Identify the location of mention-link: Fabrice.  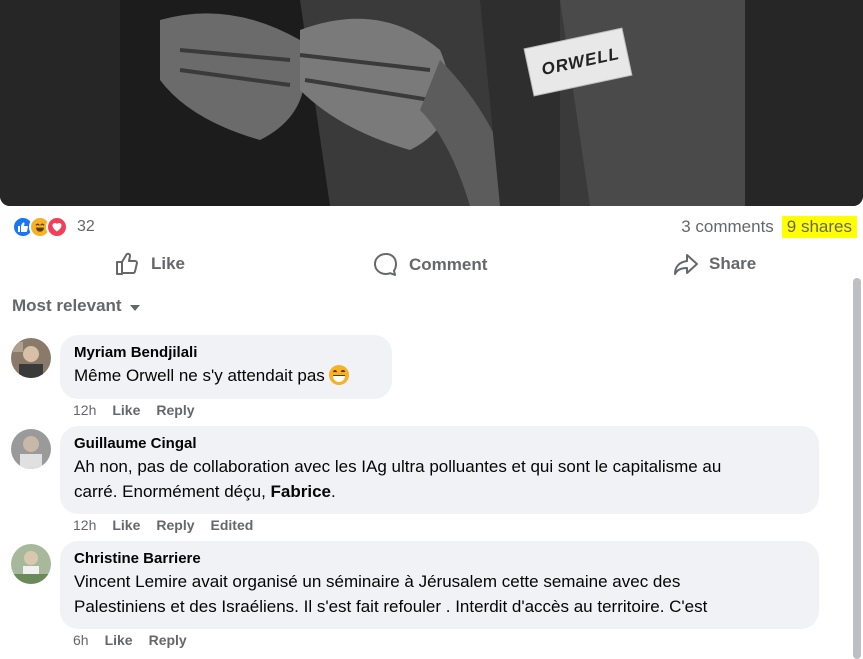
(301, 491).